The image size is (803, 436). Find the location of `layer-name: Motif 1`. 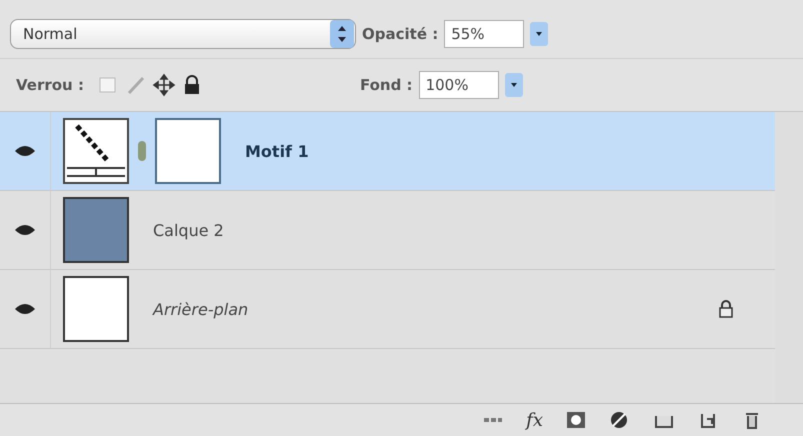

layer-name: Motif 1 is located at coordinates (277, 151).